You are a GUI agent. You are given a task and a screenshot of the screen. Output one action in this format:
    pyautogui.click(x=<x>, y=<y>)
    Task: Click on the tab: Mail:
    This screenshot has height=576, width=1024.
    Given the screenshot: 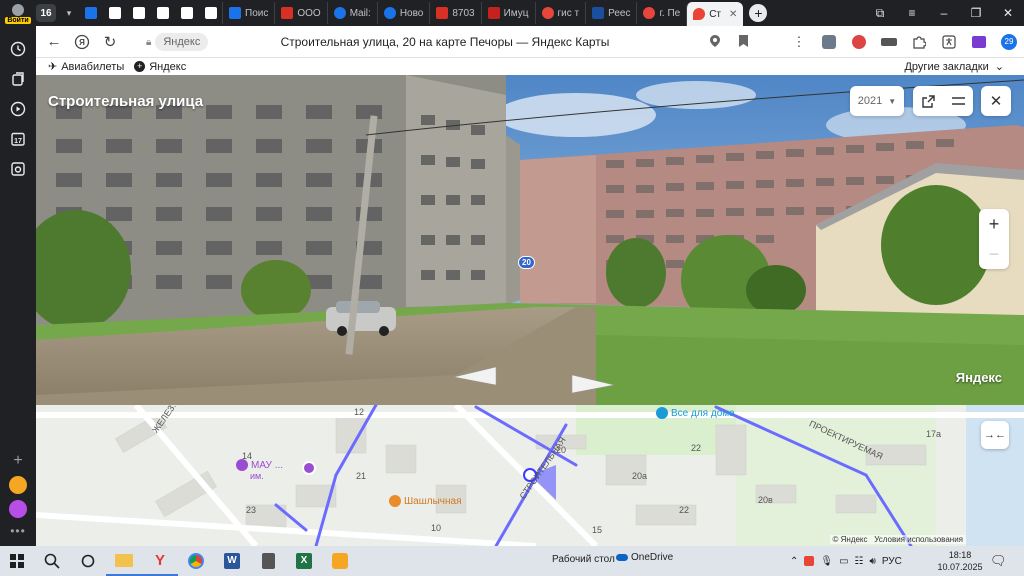 What is the action you would take?
    pyautogui.click(x=351, y=13)
    